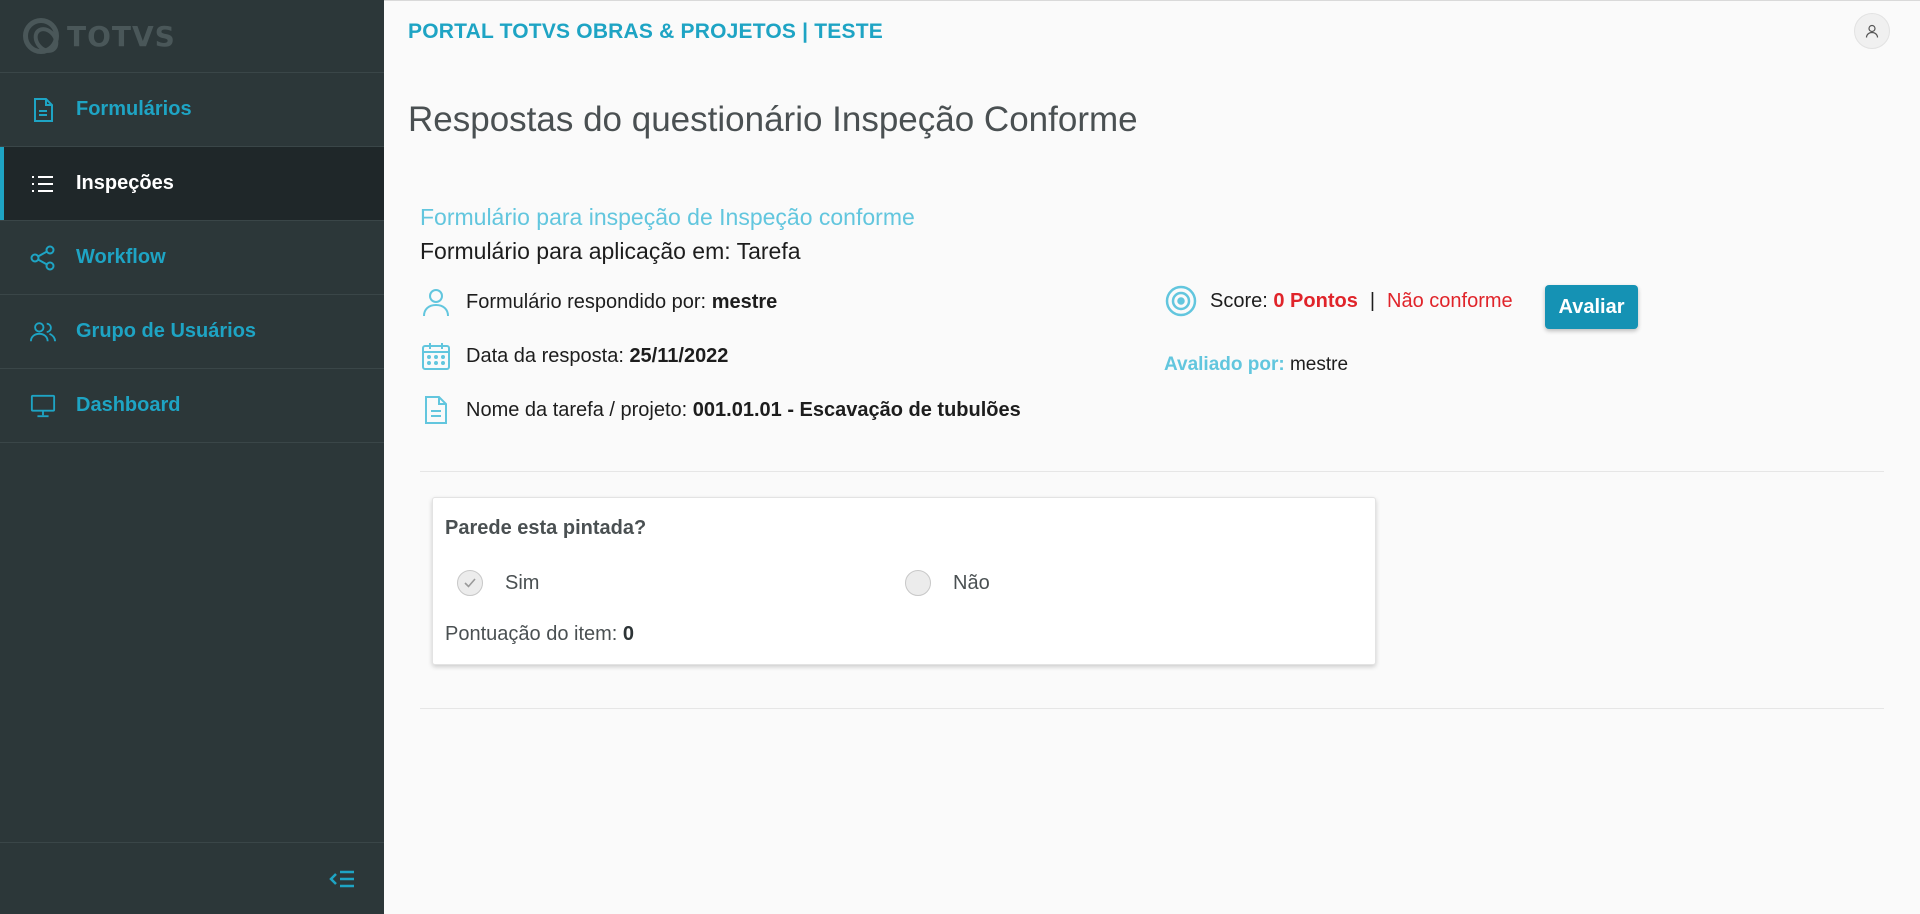 The height and width of the screenshot is (914, 1920). I want to click on sidebar-item-label: Dashboard, so click(128, 405).